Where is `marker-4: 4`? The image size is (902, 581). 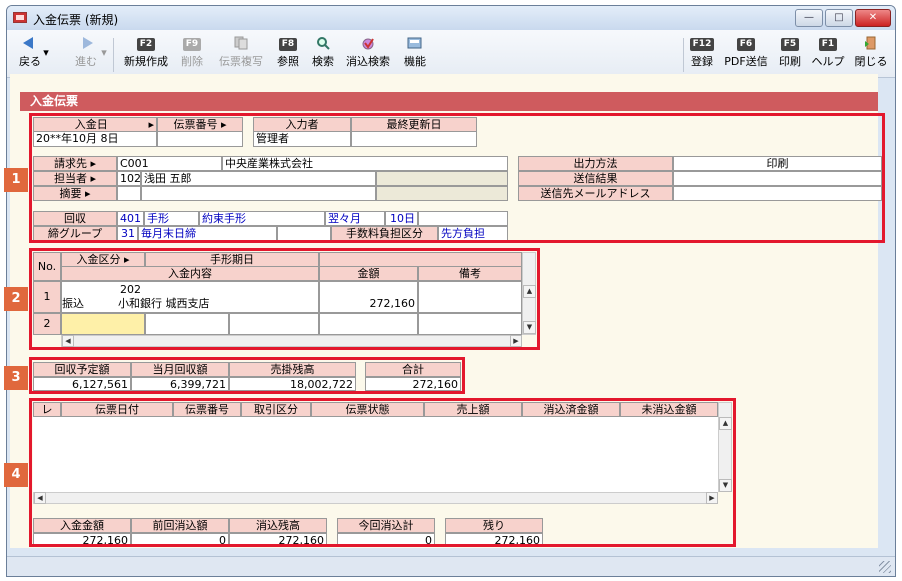
marker-4: 4 is located at coordinates (16, 475).